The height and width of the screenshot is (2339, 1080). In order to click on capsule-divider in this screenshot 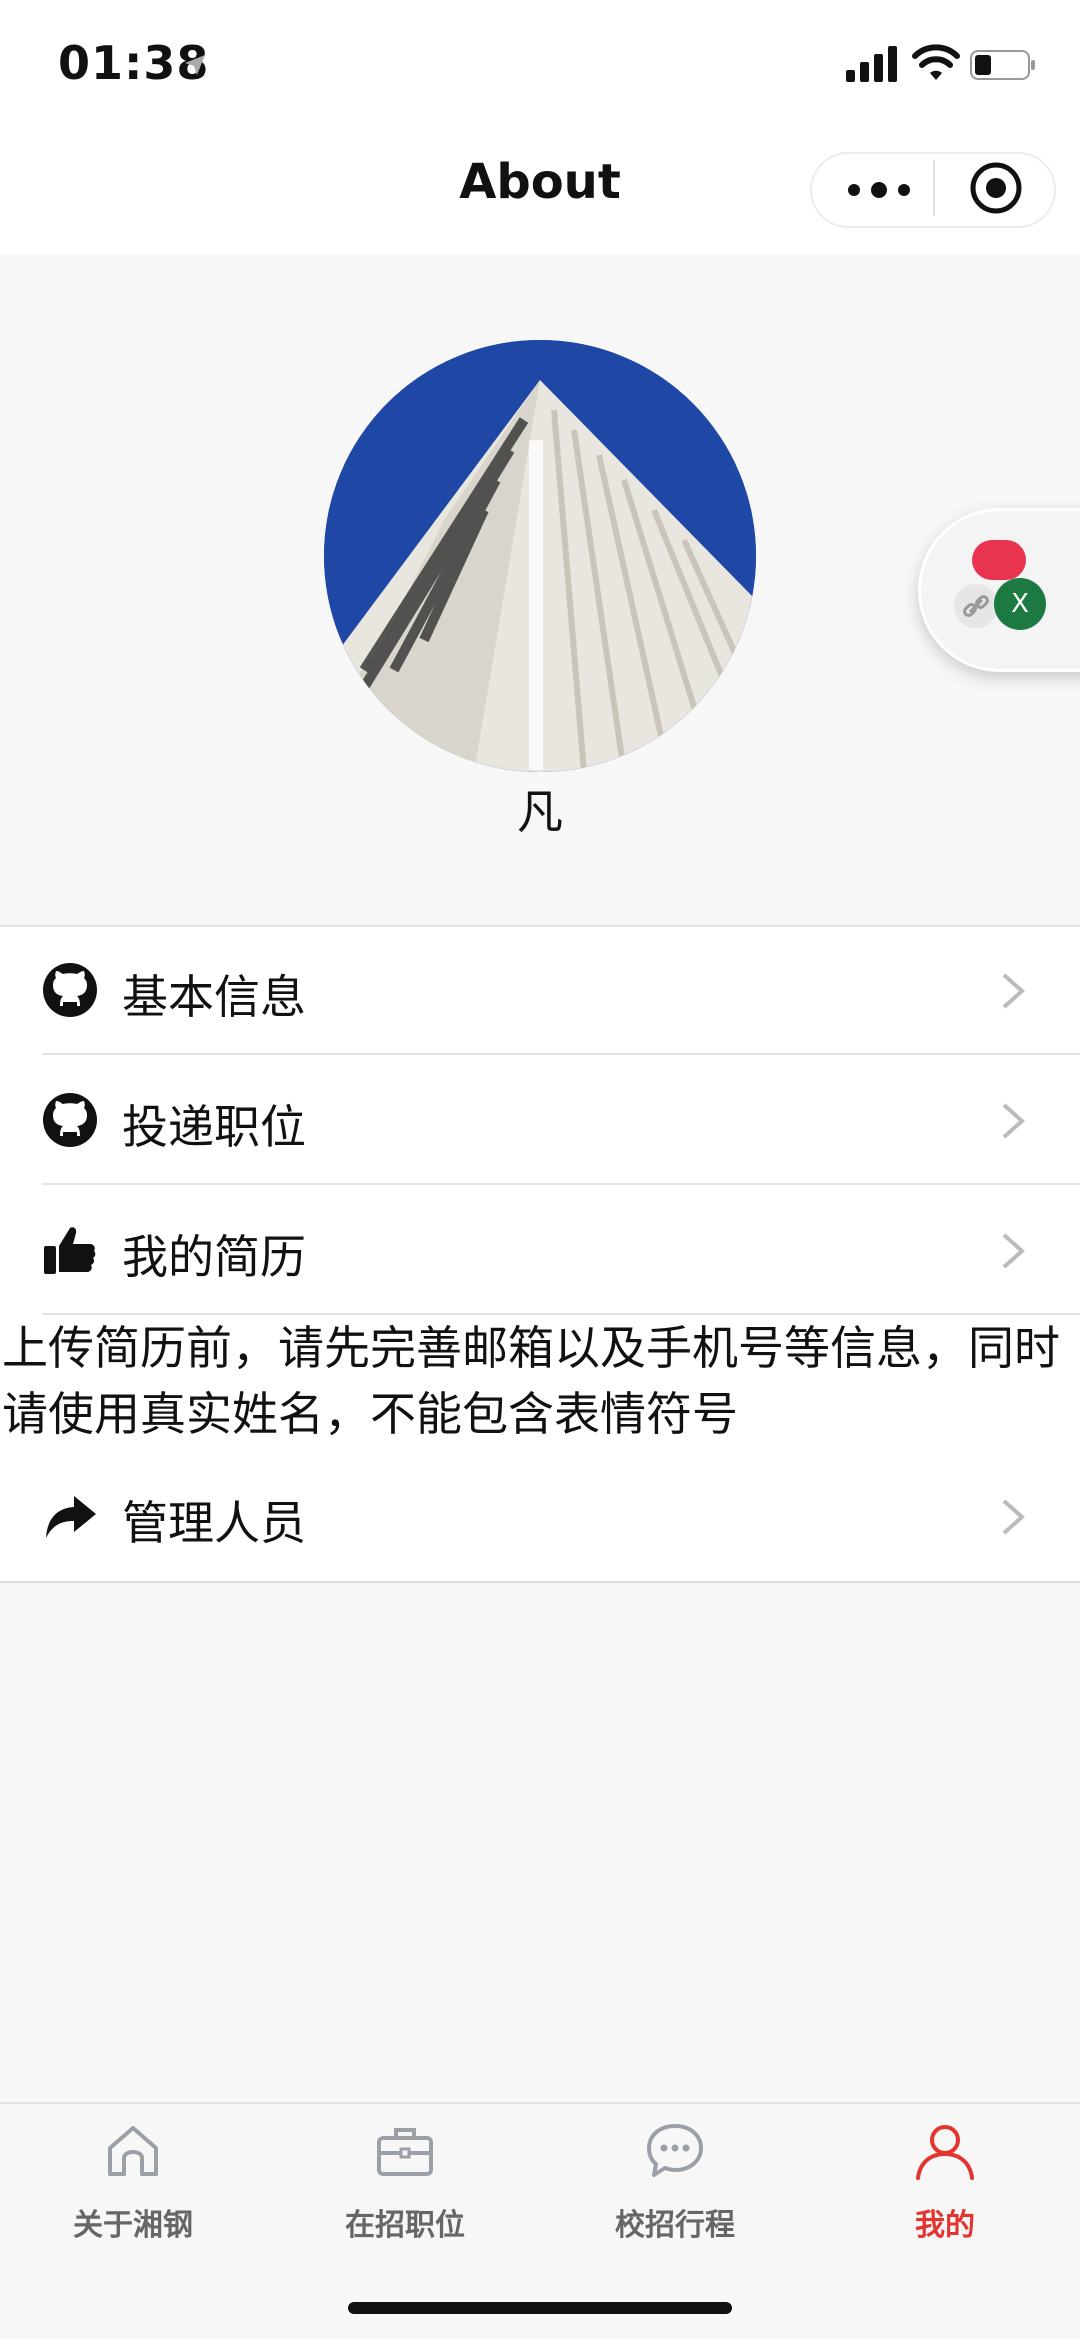, I will do `click(934, 188)`.